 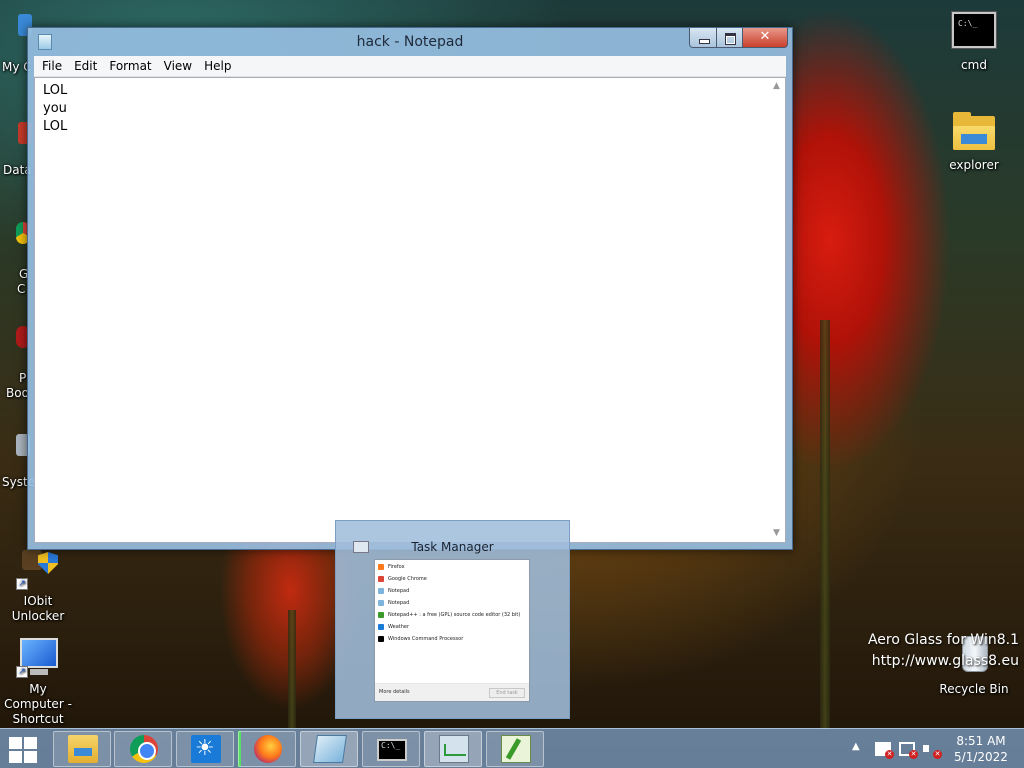 I want to click on more-details-link: More details, so click(x=394, y=692).